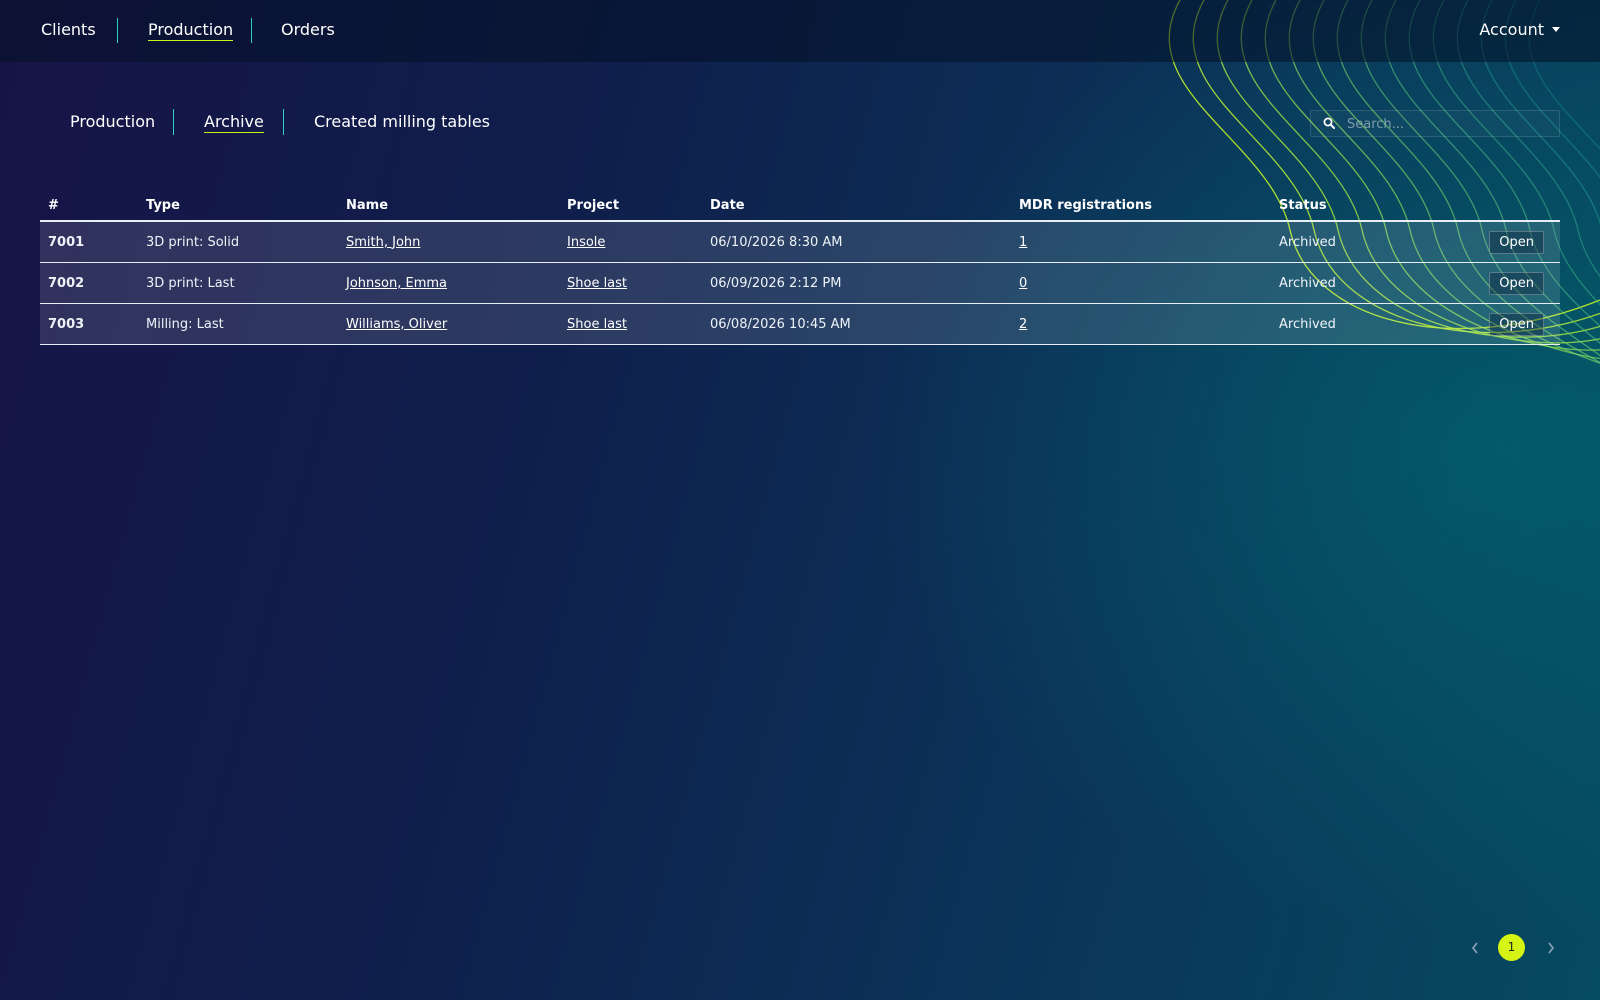  Describe the element at coordinates (1351, 206) in the screenshot. I see `column-header-status: Status` at that location.